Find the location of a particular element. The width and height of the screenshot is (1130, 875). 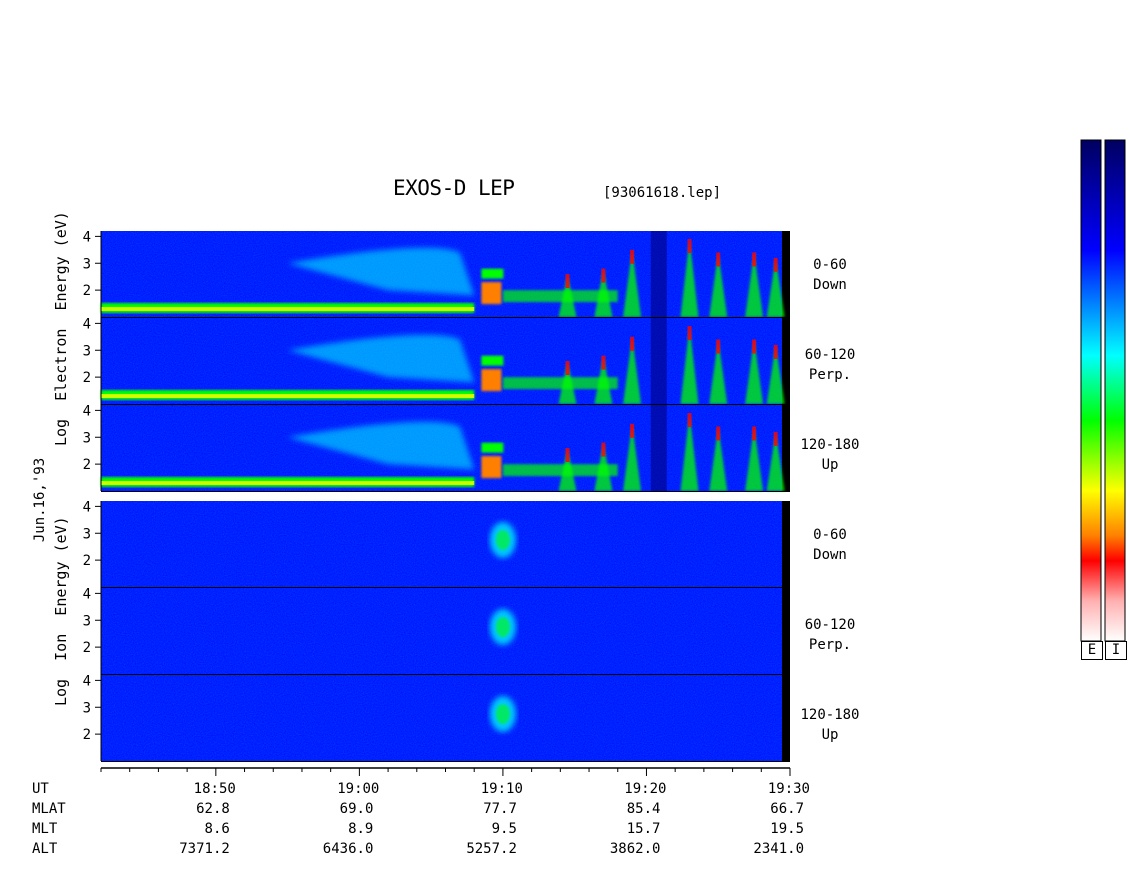

electron-ylabel-unit: Energy (eV) is located at coordinates (61, 261).